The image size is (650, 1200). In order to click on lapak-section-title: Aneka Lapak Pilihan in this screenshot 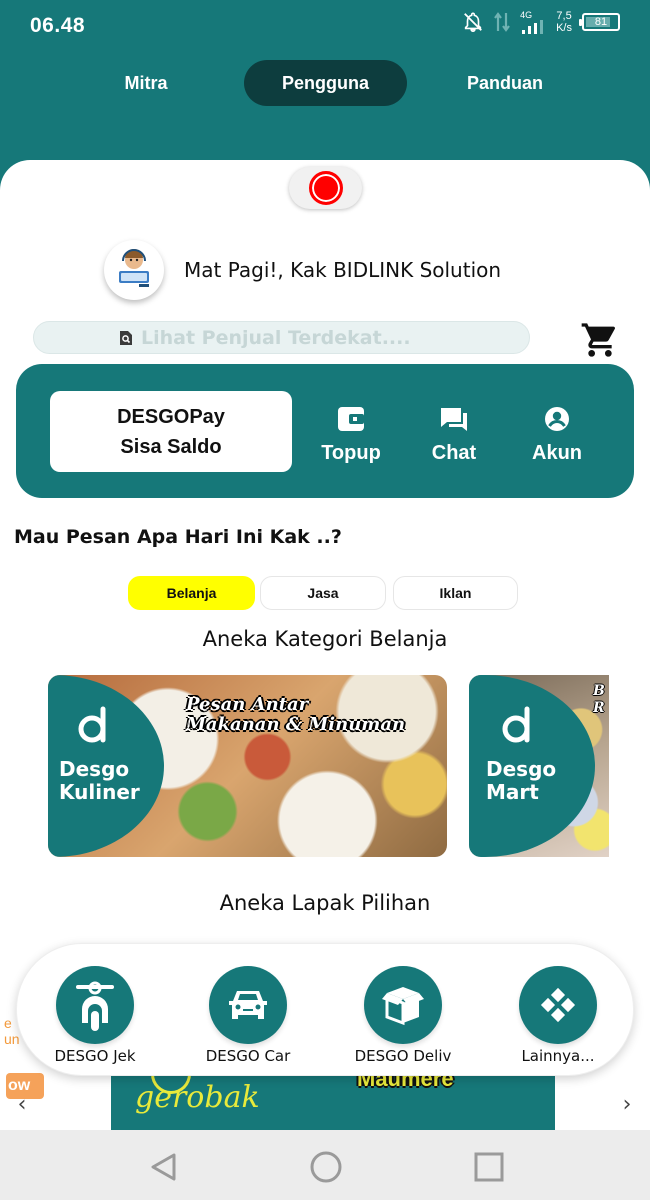, I will do `click(325, 903)`.